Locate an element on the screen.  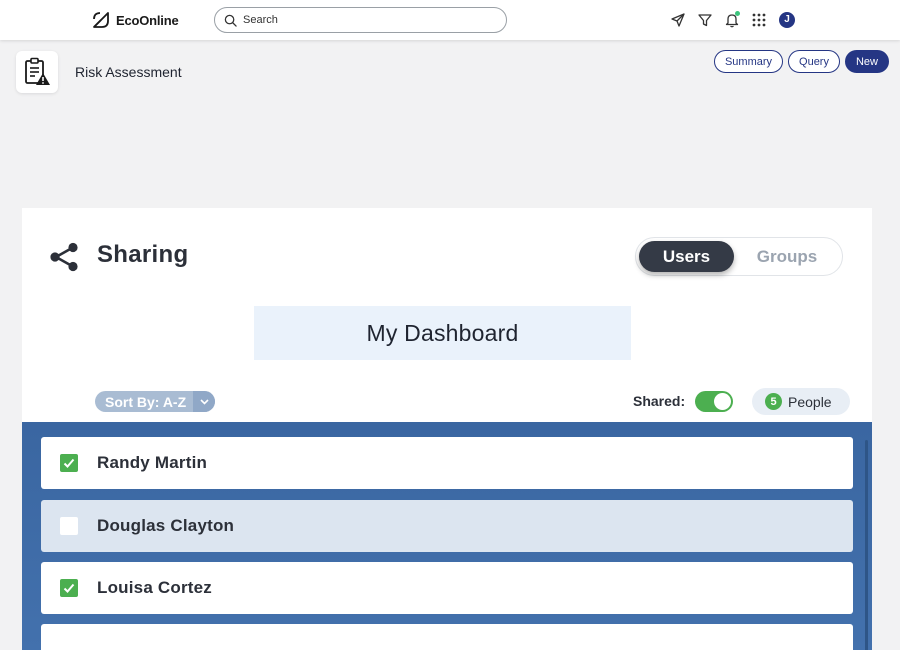
apps-grid-icon is located at coordinates (758, 19).